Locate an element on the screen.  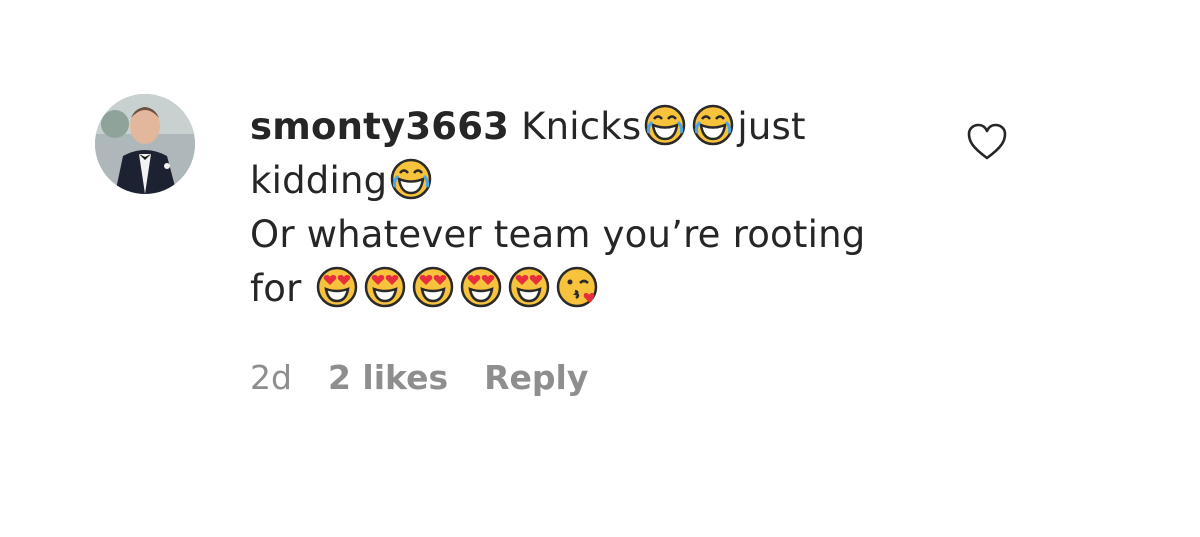
comment-text: Or whatever team you’re rooting is located at coordinates (558, 234).